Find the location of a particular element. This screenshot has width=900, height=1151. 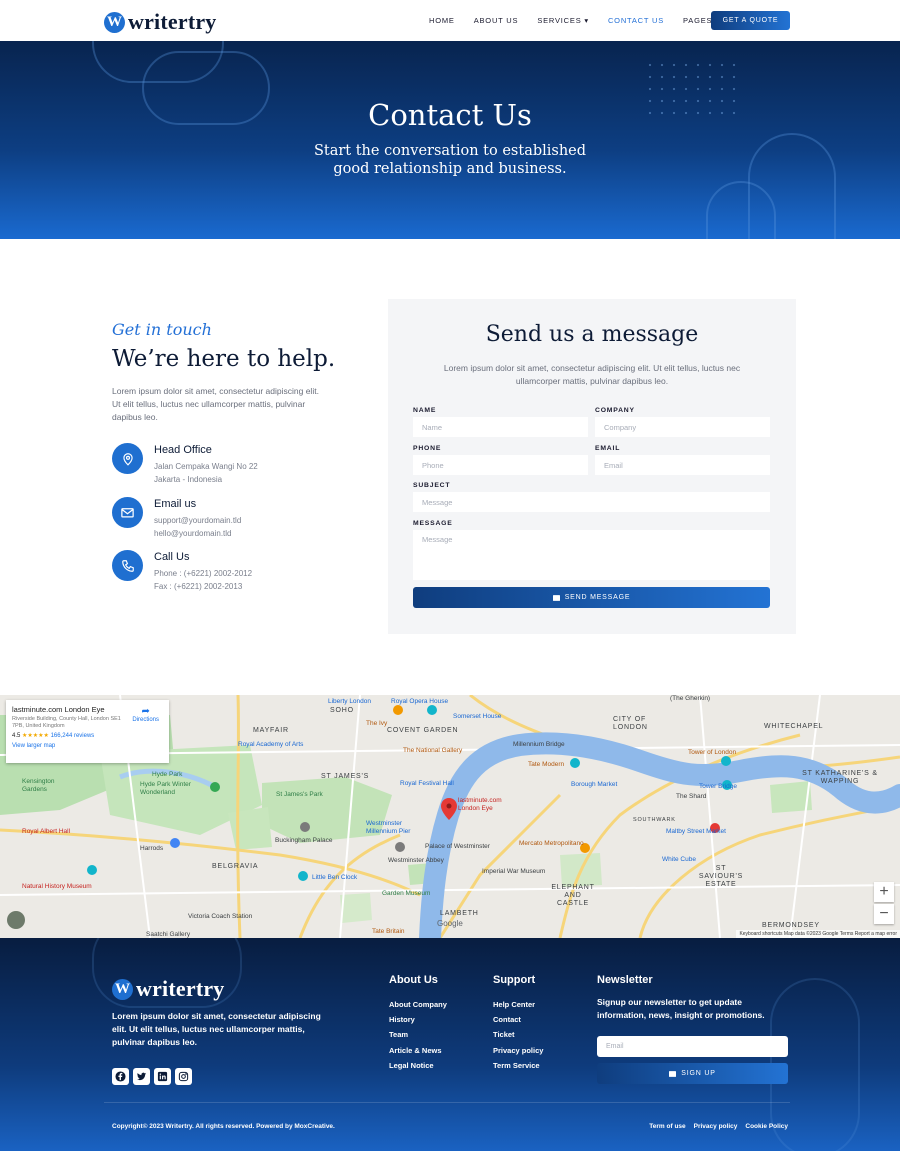

social-links is located at coordinates (152, 1076).